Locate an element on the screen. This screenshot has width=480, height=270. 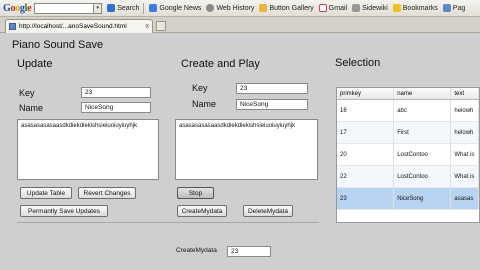
mail-icon is located at coordinates (322, 8).